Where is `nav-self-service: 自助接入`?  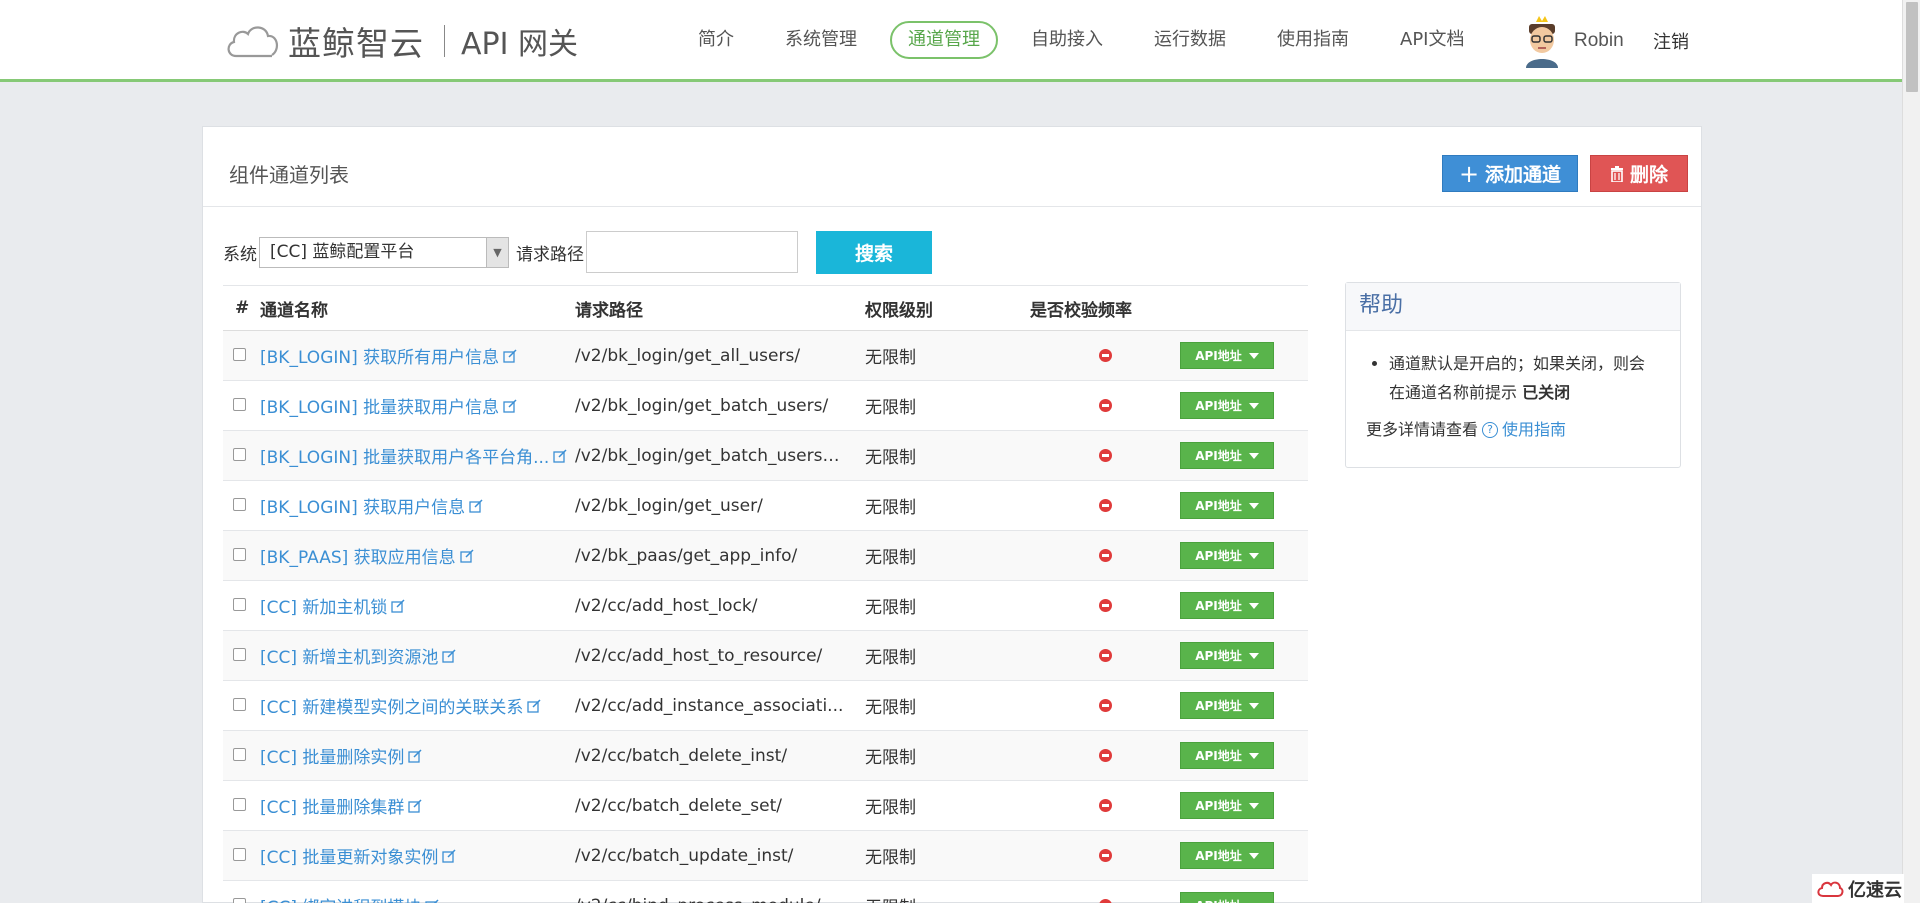 nav-self-service: 自助接入 is located at coordinates (1067, 40).